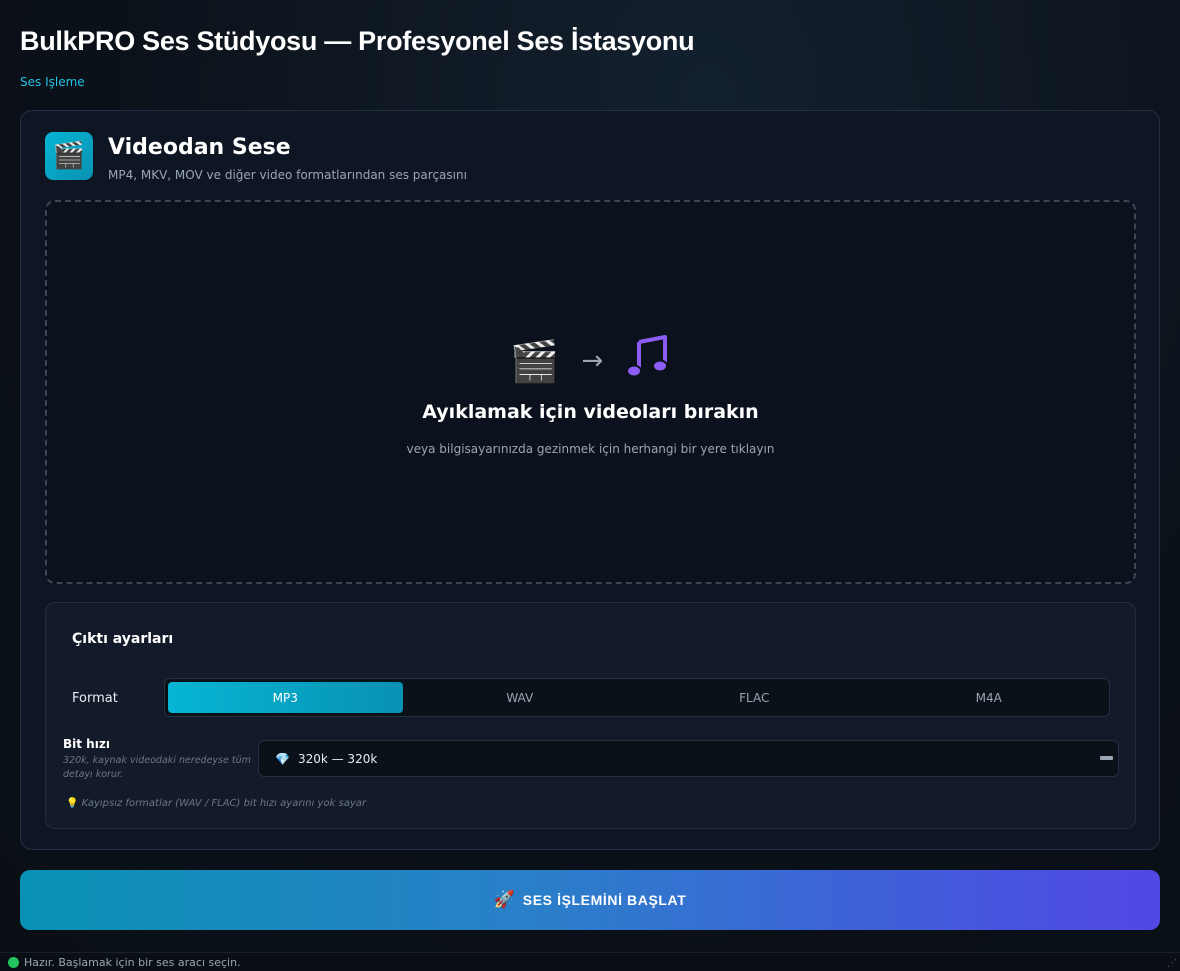 Image resolution: width=1180 pixels, height=971 pixels. What do you see at coordinates (52, 82) in the screenshot?
I see `breadcrumb: Ses Işleme` at bounding box center [52, 82].